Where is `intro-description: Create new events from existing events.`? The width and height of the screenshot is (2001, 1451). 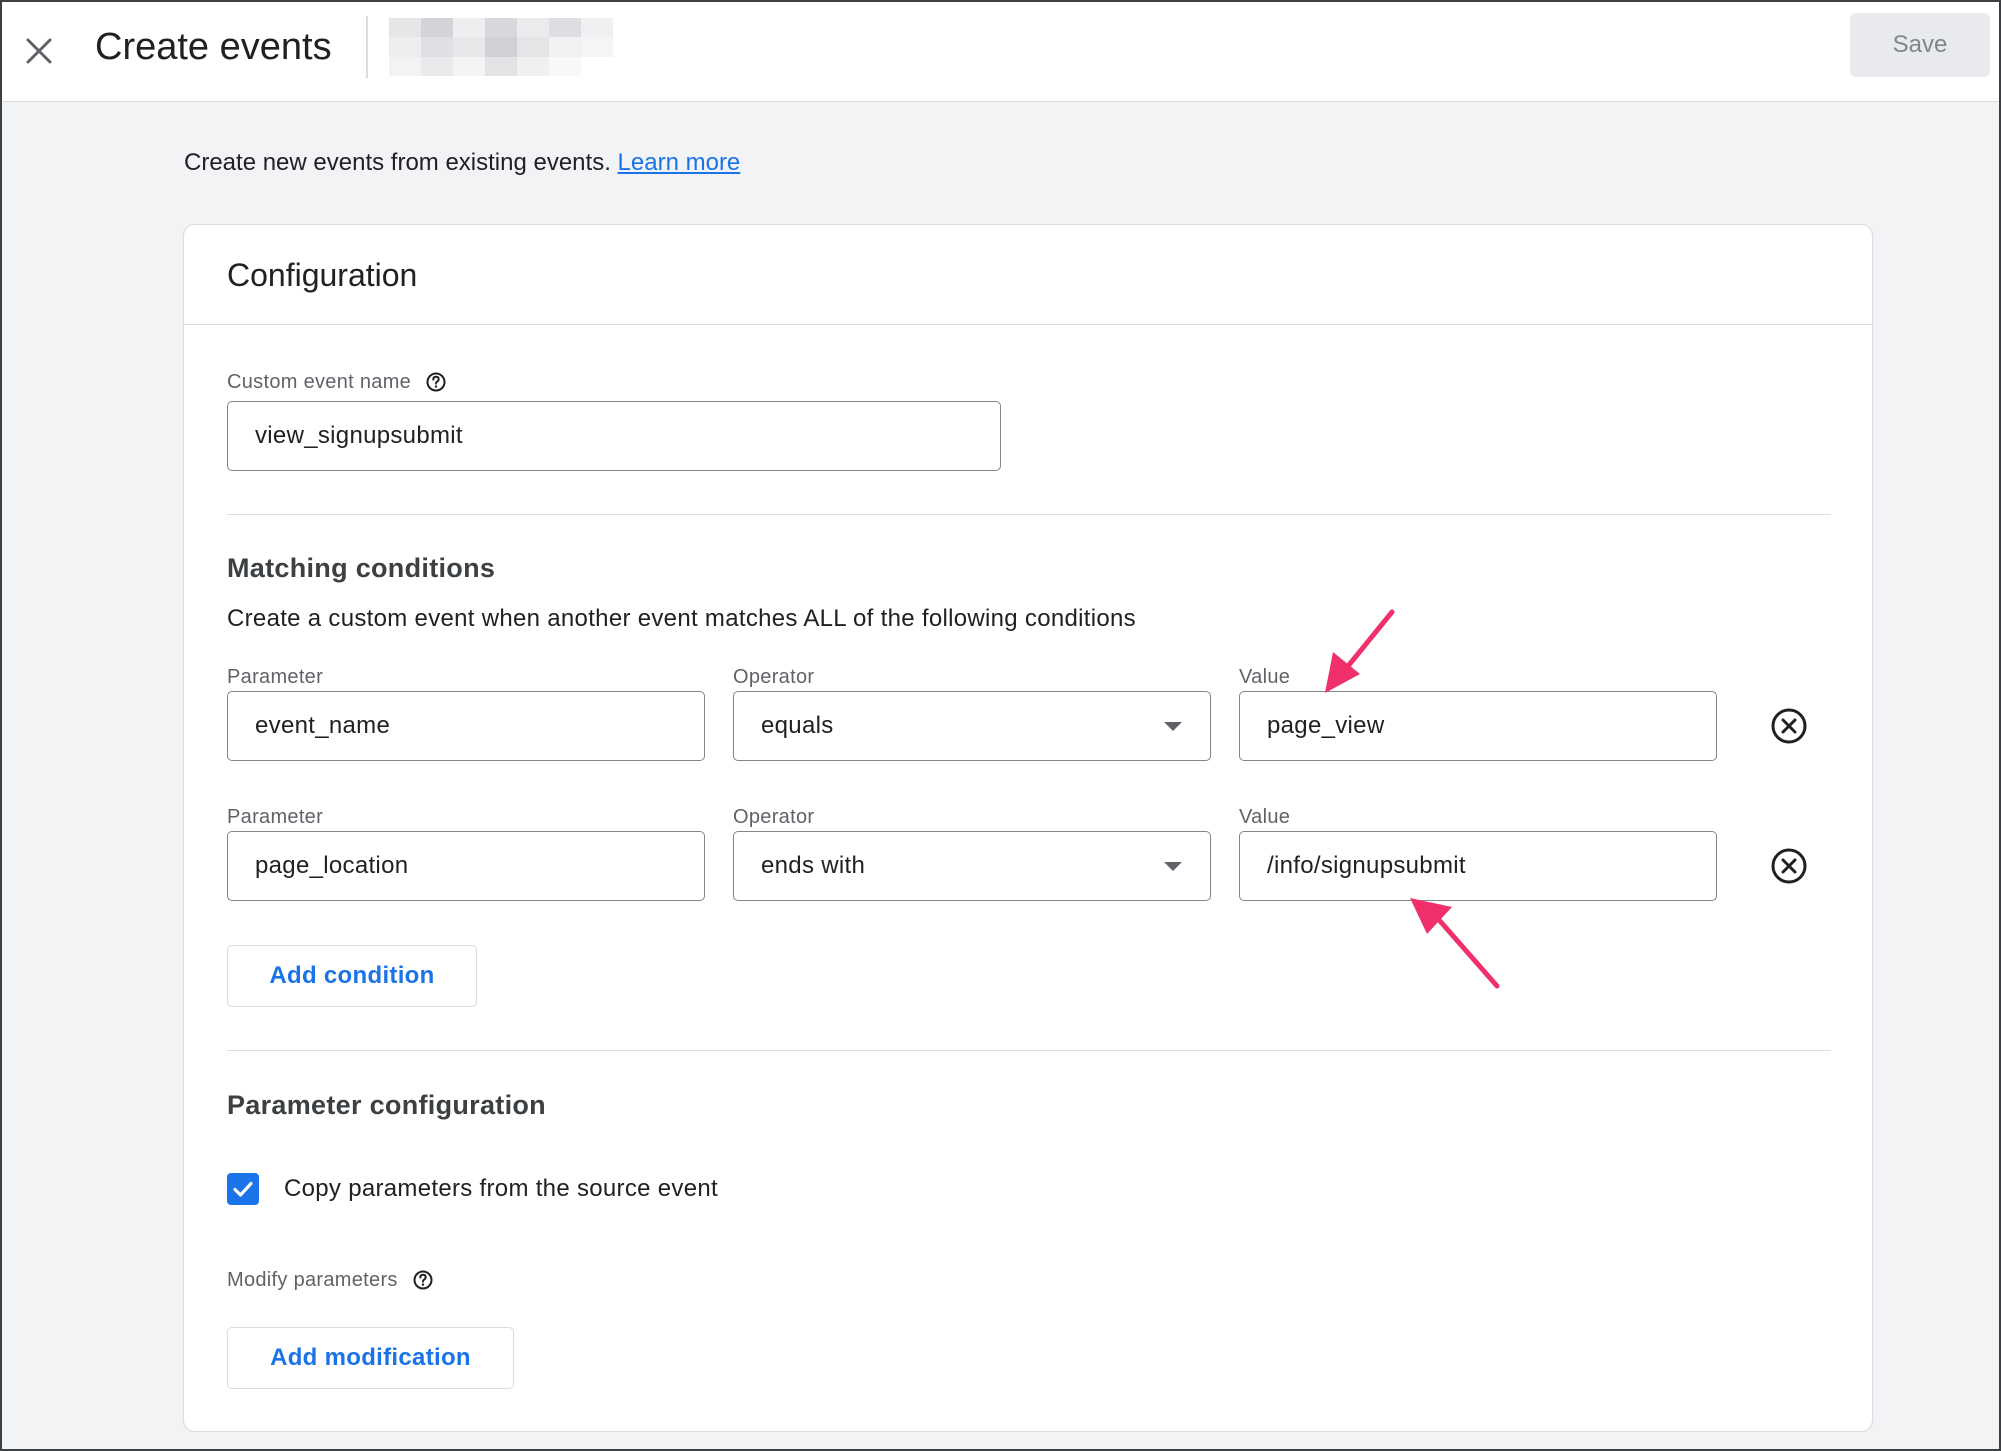 intro-description: Create new events from existing events. is located at coordinates (397, 162).